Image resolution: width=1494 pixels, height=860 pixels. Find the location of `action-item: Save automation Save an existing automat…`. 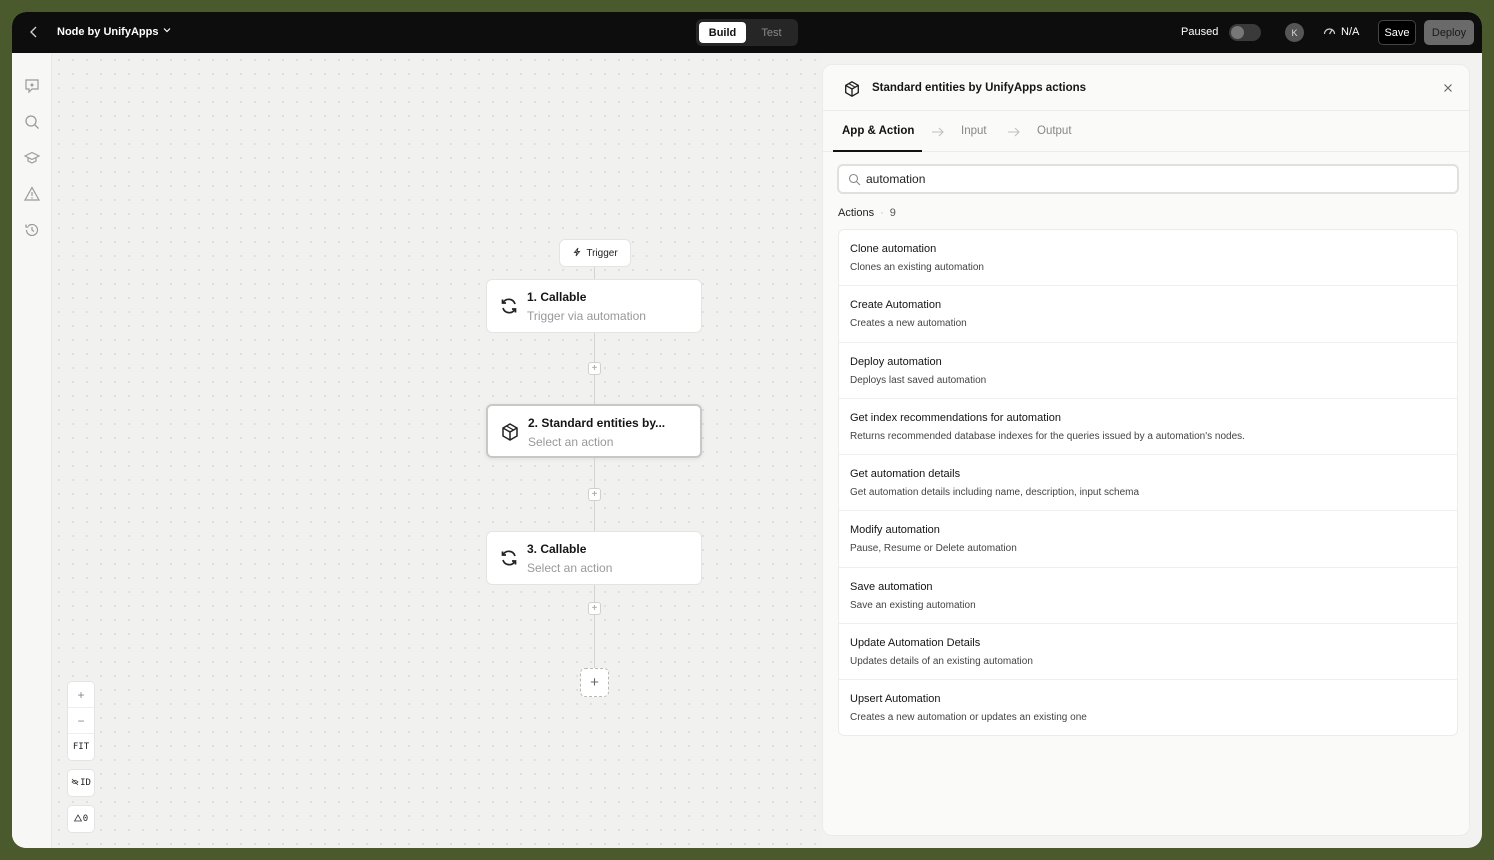

action-item: Save automation Save an existing automat… is located at coordinates (1148, 596).